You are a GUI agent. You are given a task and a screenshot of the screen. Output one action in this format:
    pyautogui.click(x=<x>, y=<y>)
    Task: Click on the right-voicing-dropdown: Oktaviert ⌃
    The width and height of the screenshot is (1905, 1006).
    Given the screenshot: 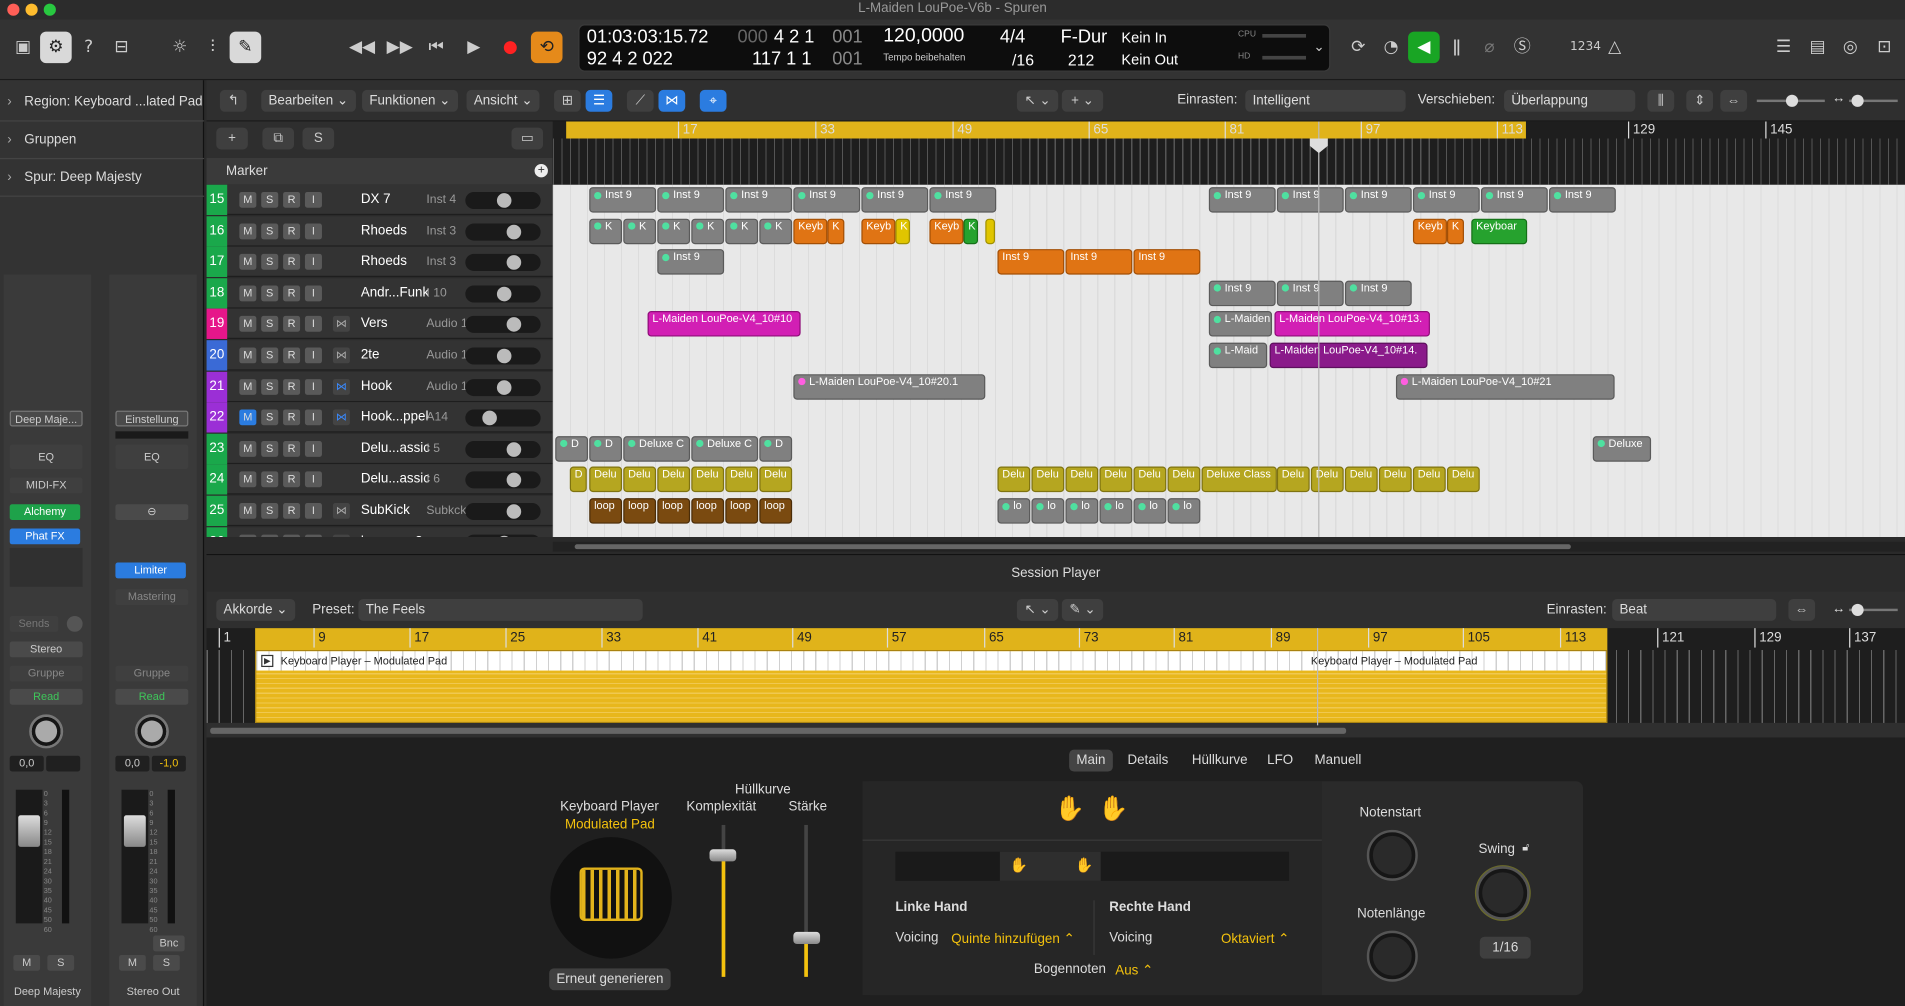 What is the action you would take?
    pyautogui.click(x=1255, y=939)
    